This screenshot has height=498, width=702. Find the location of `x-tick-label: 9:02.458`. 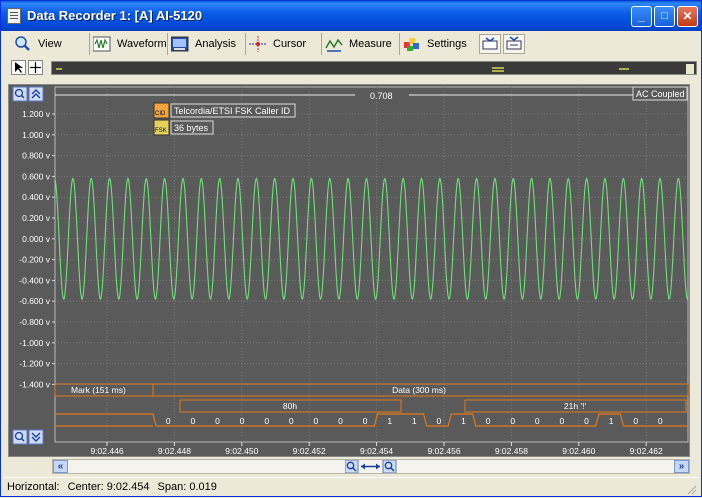

x-tick-label: 9:02.458 is located at coordinates (511, 451).